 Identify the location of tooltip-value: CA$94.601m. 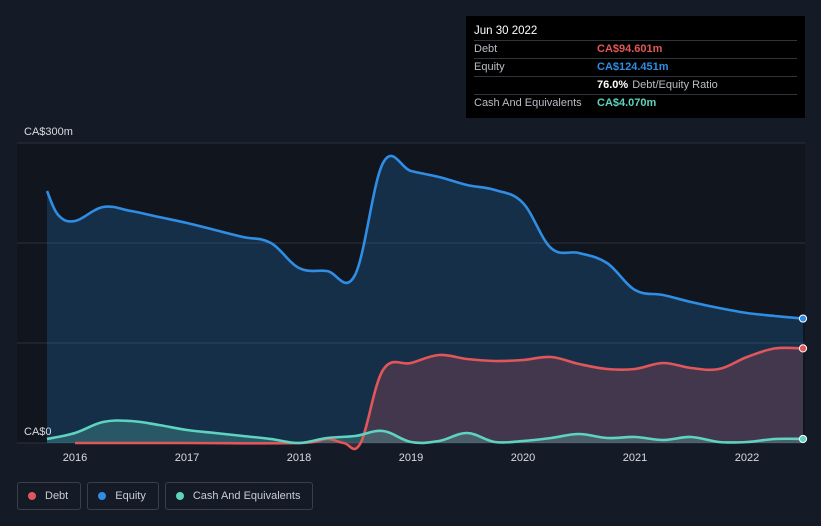
(630, 49).